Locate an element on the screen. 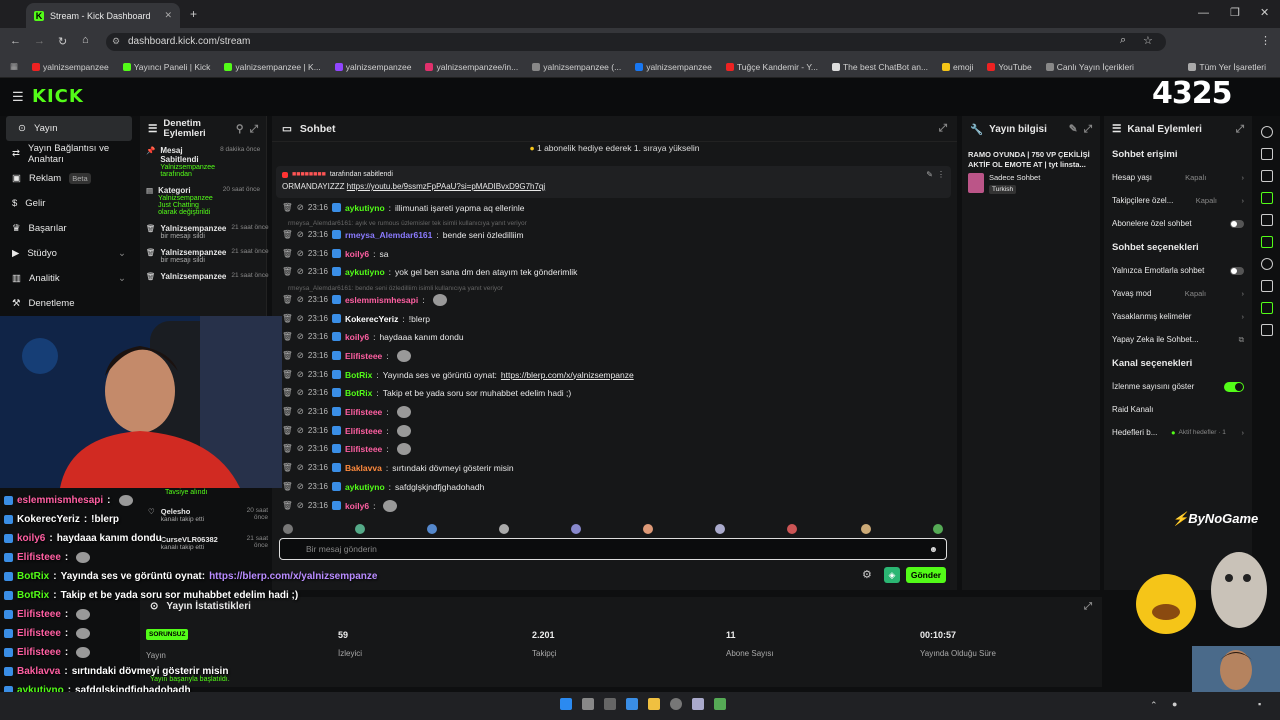 The width and height of the screenshot is (1280, 720). tray-icon: ▪ is located at coordinates (1259, 704).